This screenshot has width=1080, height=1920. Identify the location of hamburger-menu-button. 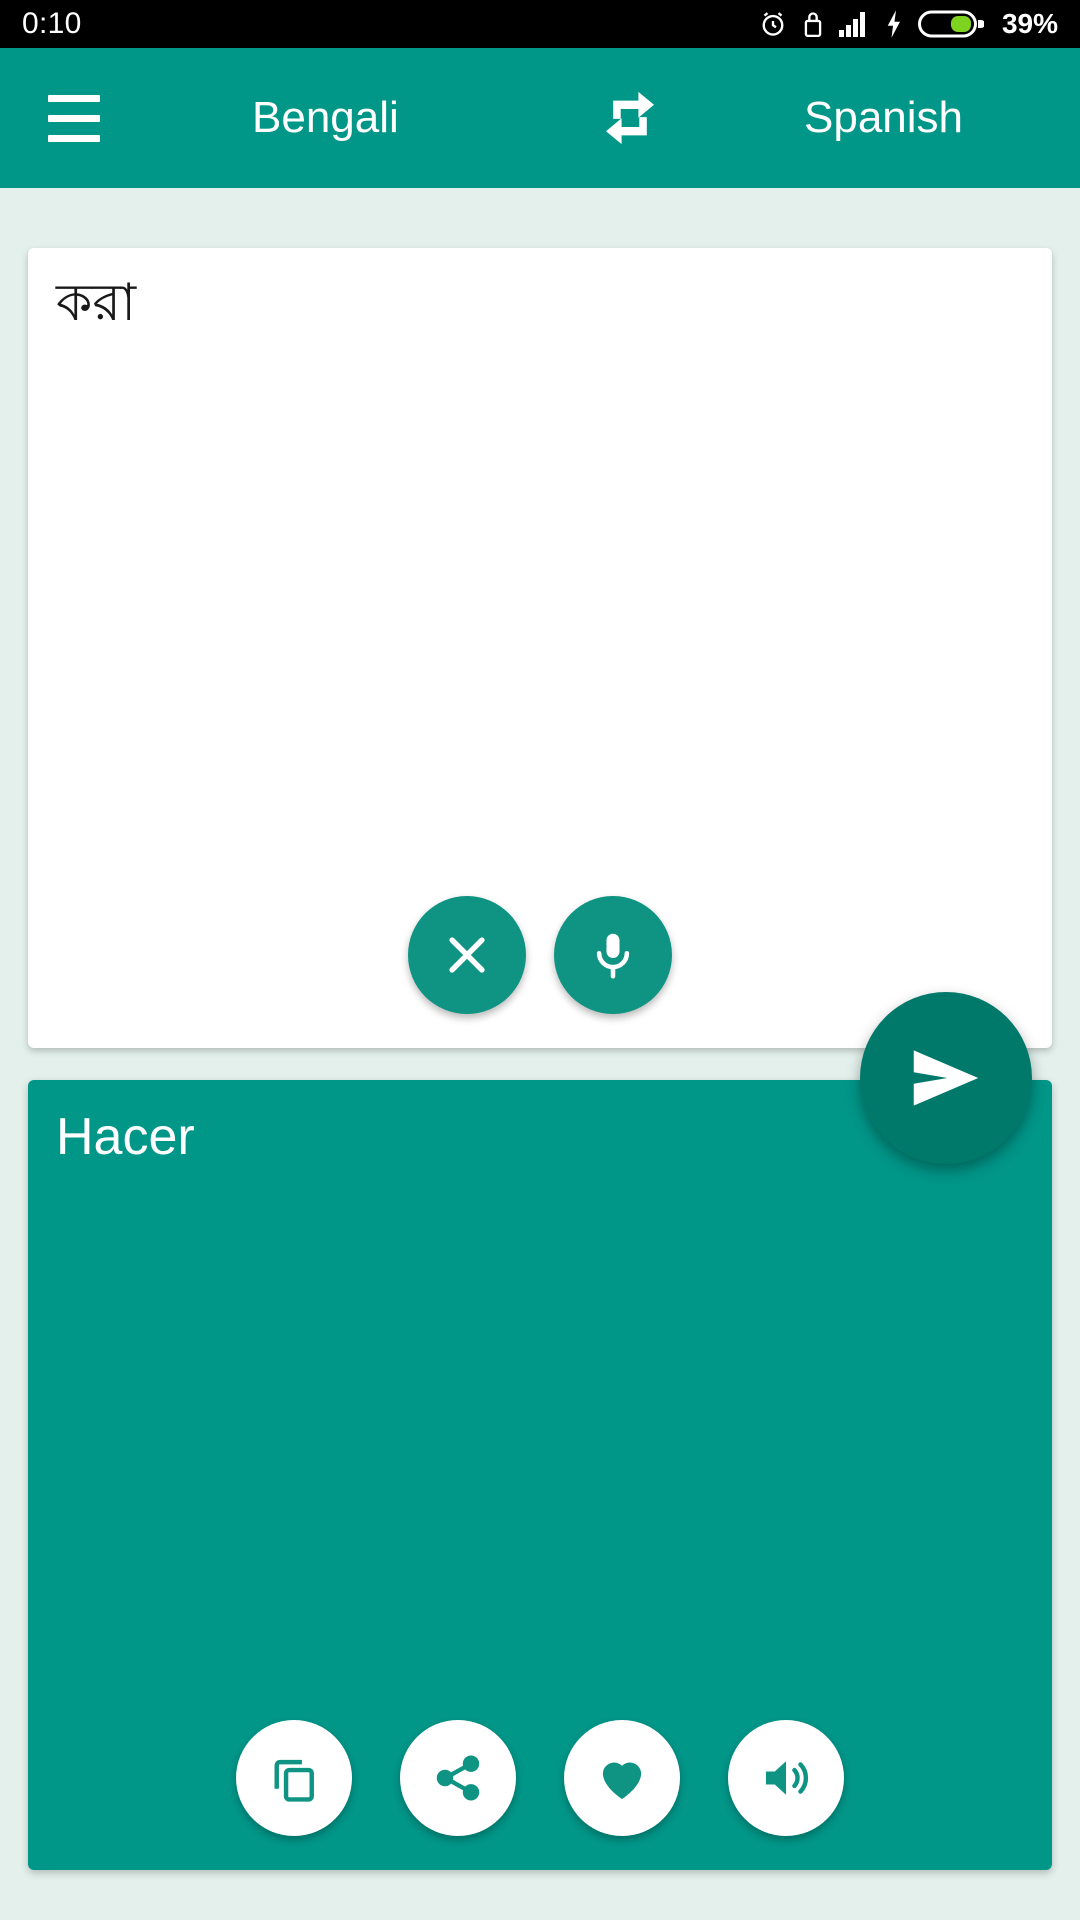
(74, 118).